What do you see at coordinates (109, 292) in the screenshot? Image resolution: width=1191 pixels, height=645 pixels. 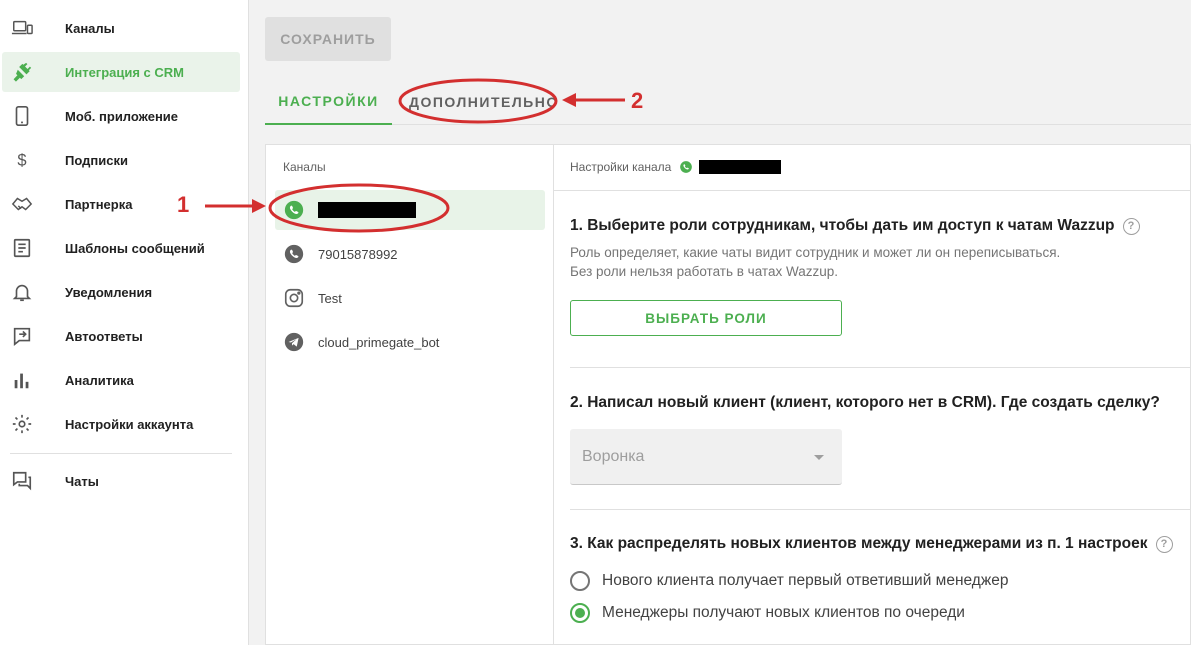 I see `sidebar-item-label: Уведомления` at bounding box center [109, 292].